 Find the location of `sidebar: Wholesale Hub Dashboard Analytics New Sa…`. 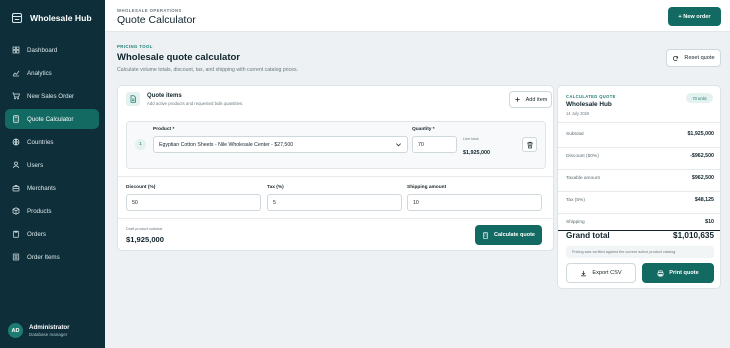

sidebar: Wholesale Hub Dashboard Analytics New Sa… is located at coordinates (52, 174).